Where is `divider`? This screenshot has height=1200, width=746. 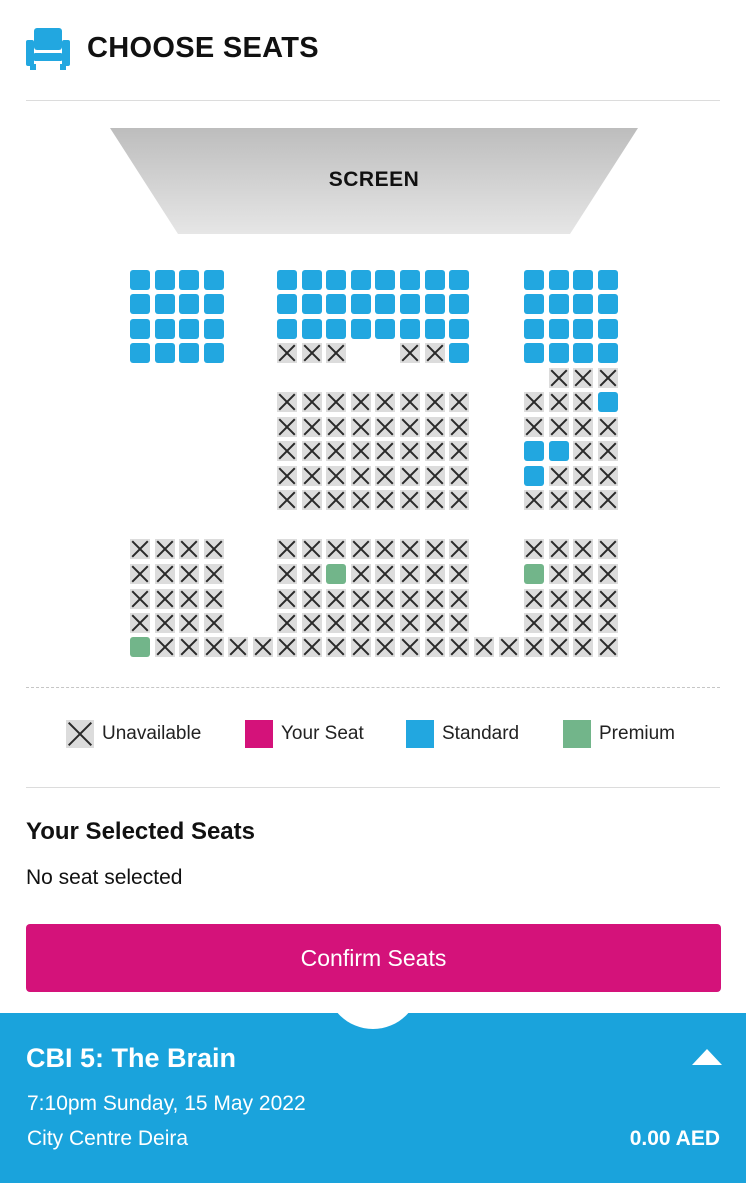
divider is located at coordinates (373, 100).